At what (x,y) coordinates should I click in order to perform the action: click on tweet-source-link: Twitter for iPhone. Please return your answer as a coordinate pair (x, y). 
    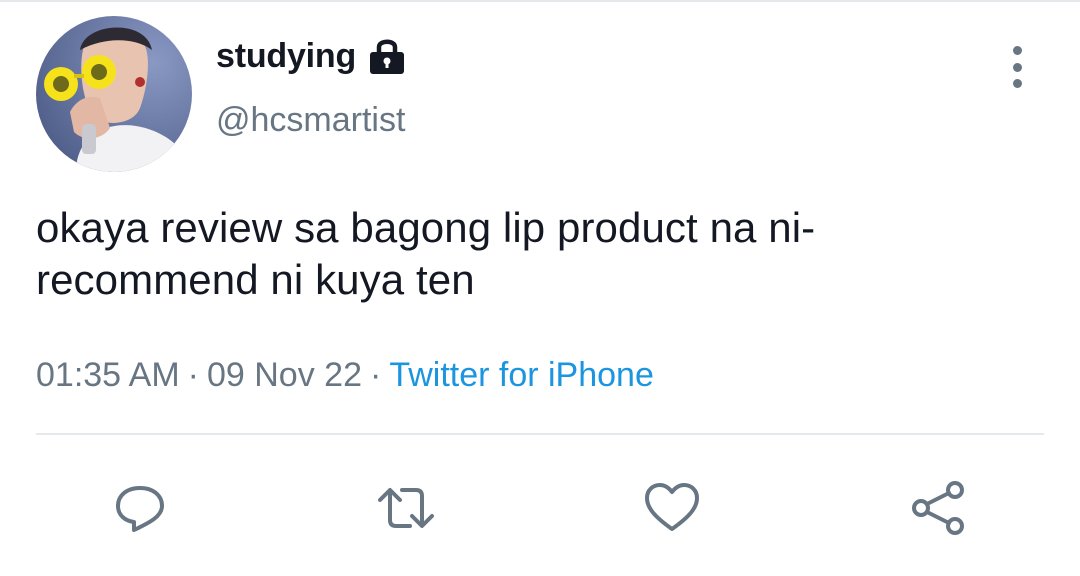
    Looking at the image, I should click on (521, 375).